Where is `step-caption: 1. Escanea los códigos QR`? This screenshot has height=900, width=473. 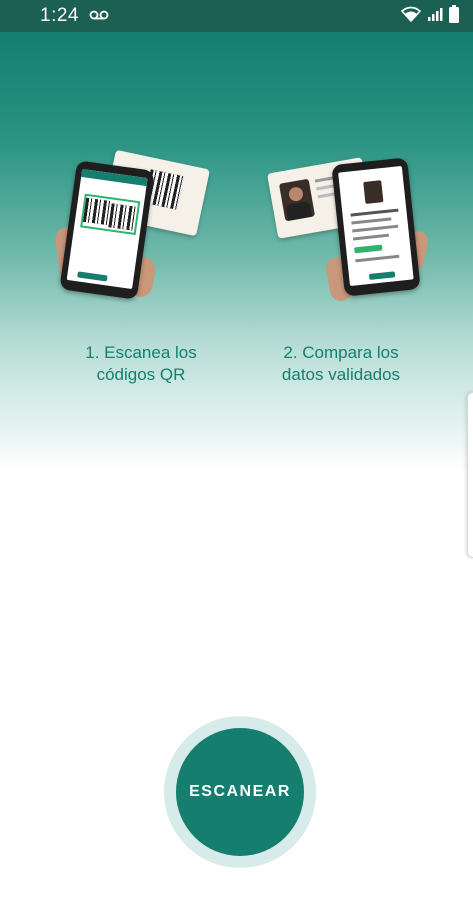 step-caption: 1. Escanea los códigos QR is located at coordinates (141, 364).